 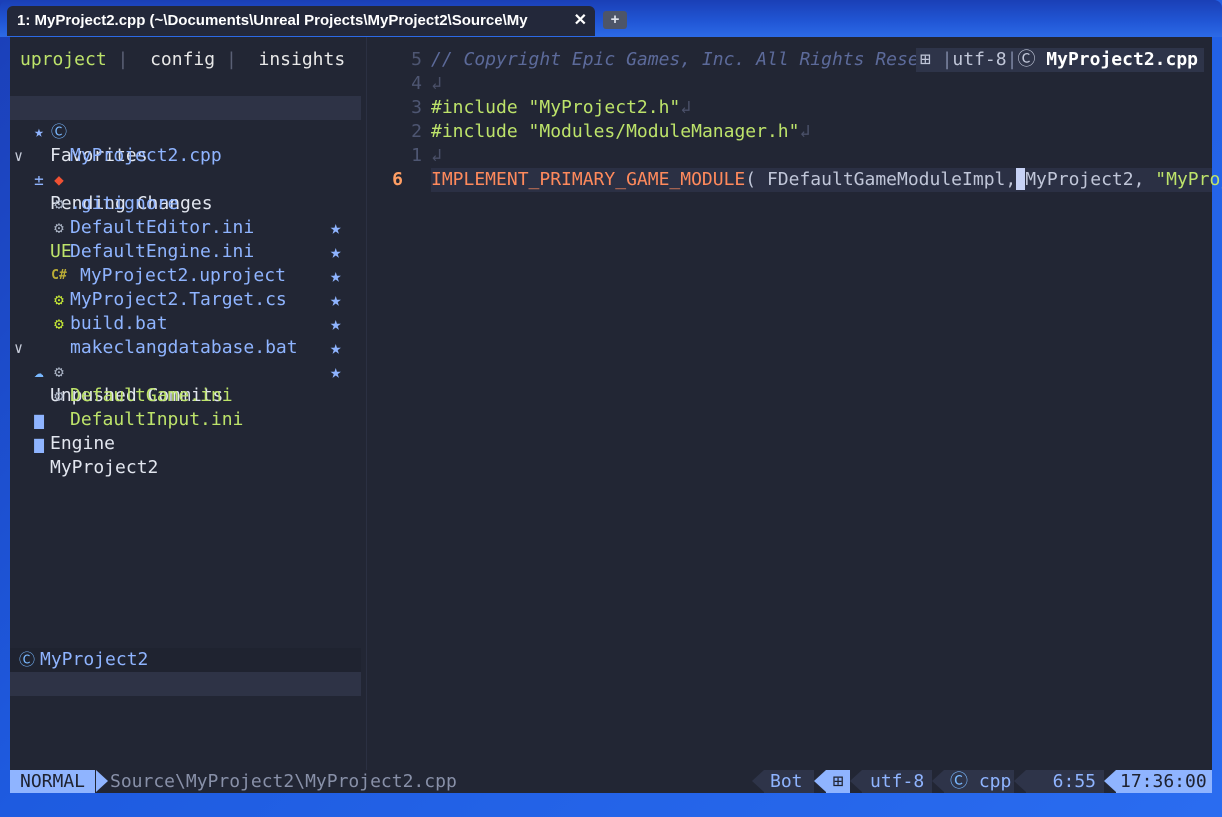 What do you see at coordinates (588, 179) in the screenshot?
I see `macro: IMPLEMENT_PRIMARY_GAME_MODULE` at bounding box center [588, 179].